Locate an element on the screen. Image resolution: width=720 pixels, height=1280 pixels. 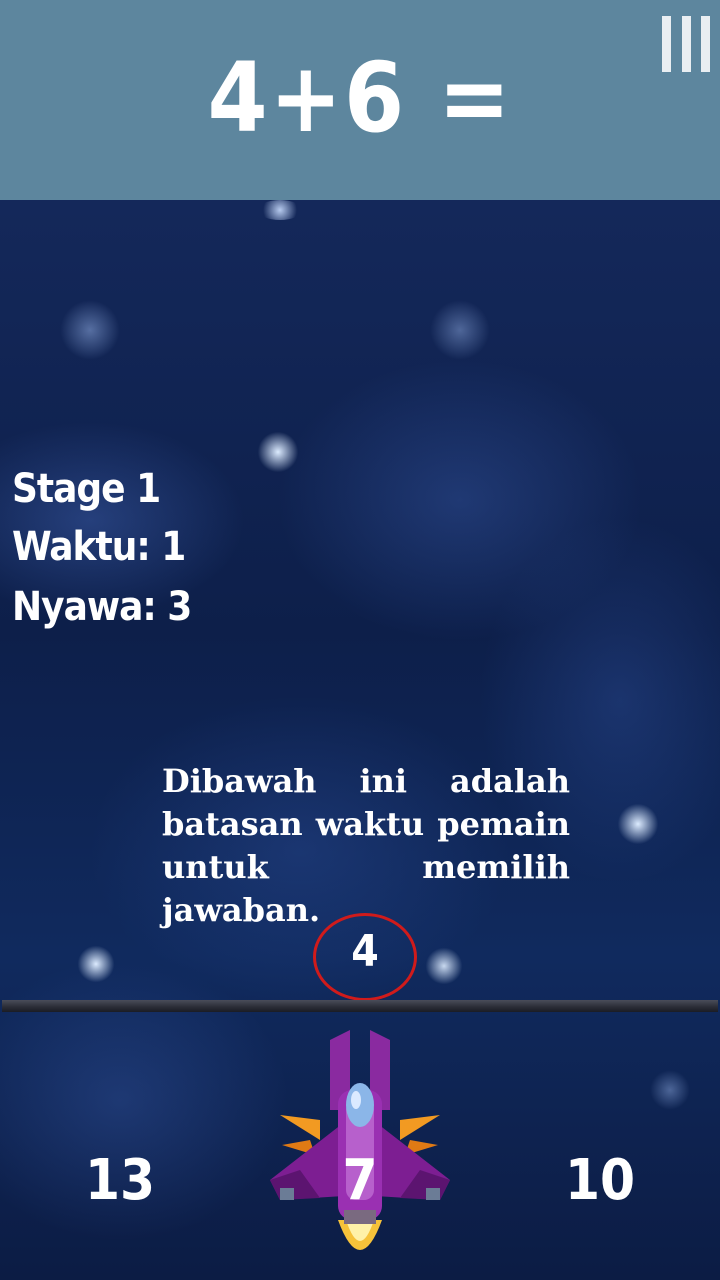
lives-label: Nyawa: 3 is located at coordinates (102, 607).